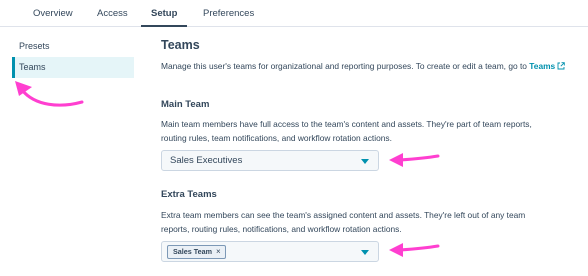 The image size is (588, 276). What do you see at coordinates (73, 46) in the screenshot?
I see `sidebar-item-presets: Presets` at bounding box center [73, 46].